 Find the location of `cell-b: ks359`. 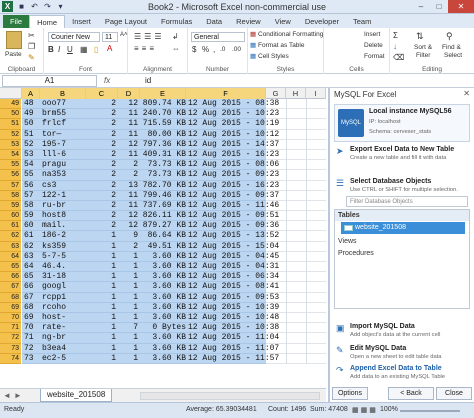

cell-b: ks359 is located at coordinates (64, 247).